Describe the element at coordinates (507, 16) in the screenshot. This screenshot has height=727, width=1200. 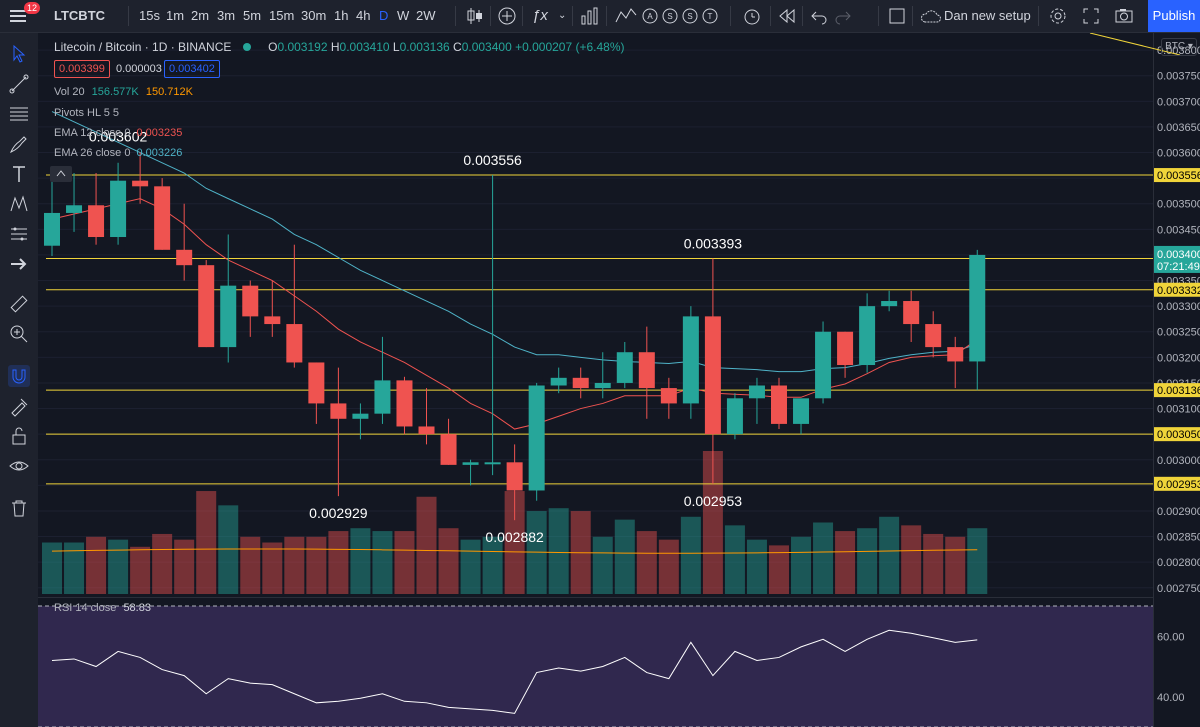
I see `compare-add-icon` at that location.